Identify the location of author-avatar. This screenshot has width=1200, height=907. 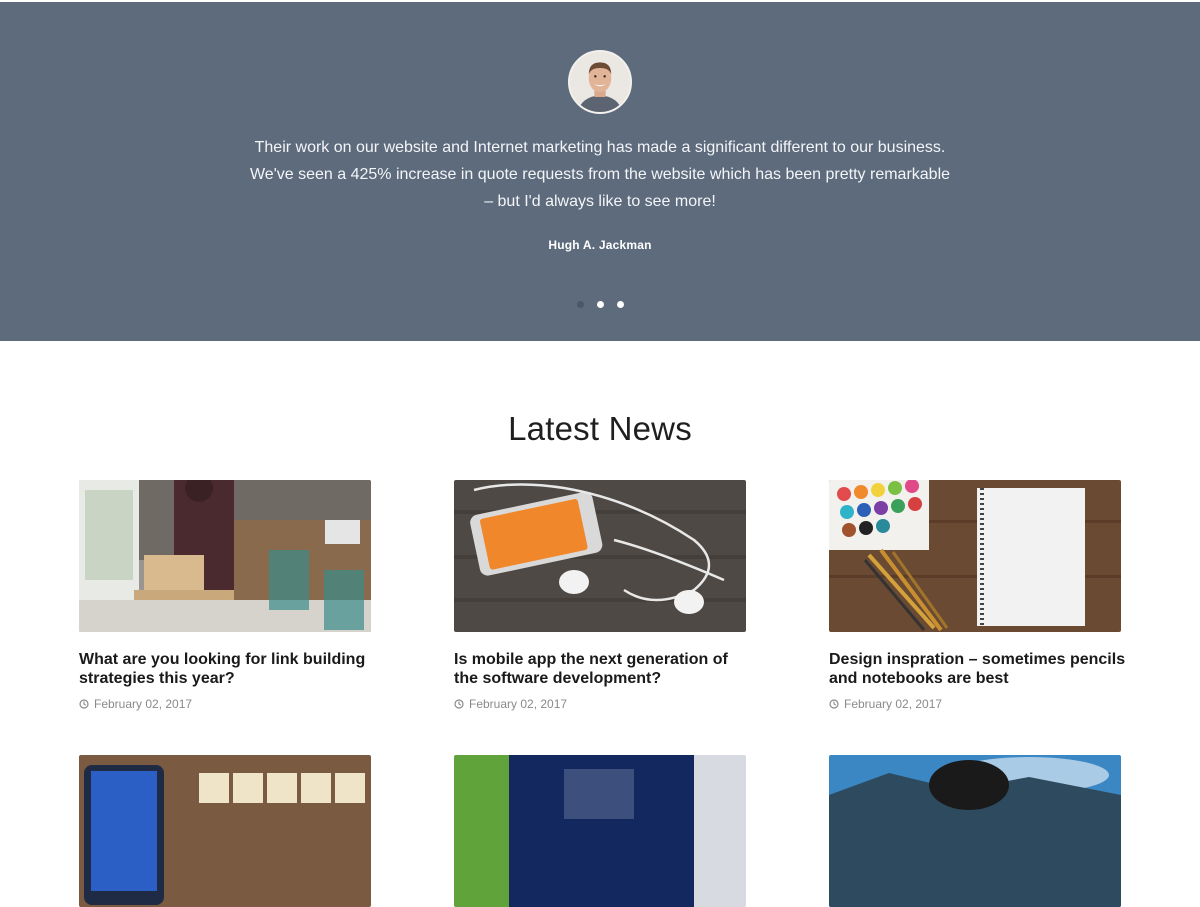
(600, 82).